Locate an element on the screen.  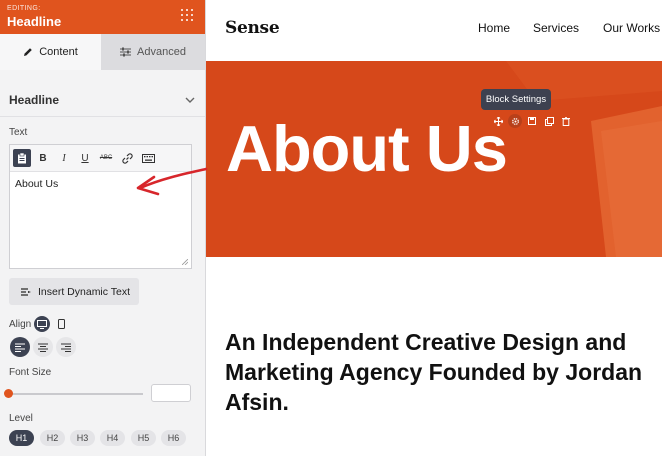
align-right-icon is located at coordinates (66, 347).